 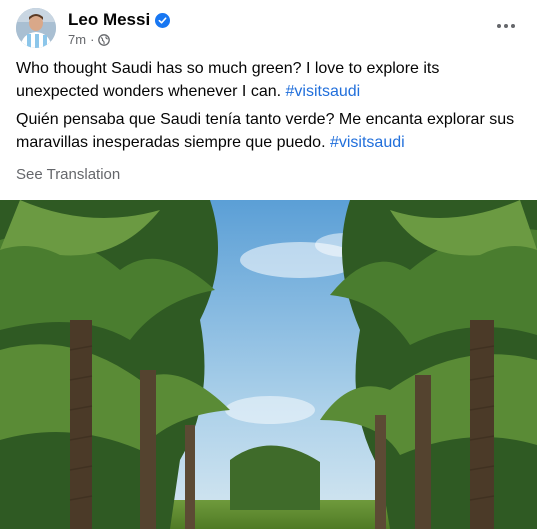 What do you see at coordinates (77, 39) in the screenshot?
I see `post-timestamp: 7m` at bounding box center [77, 39].